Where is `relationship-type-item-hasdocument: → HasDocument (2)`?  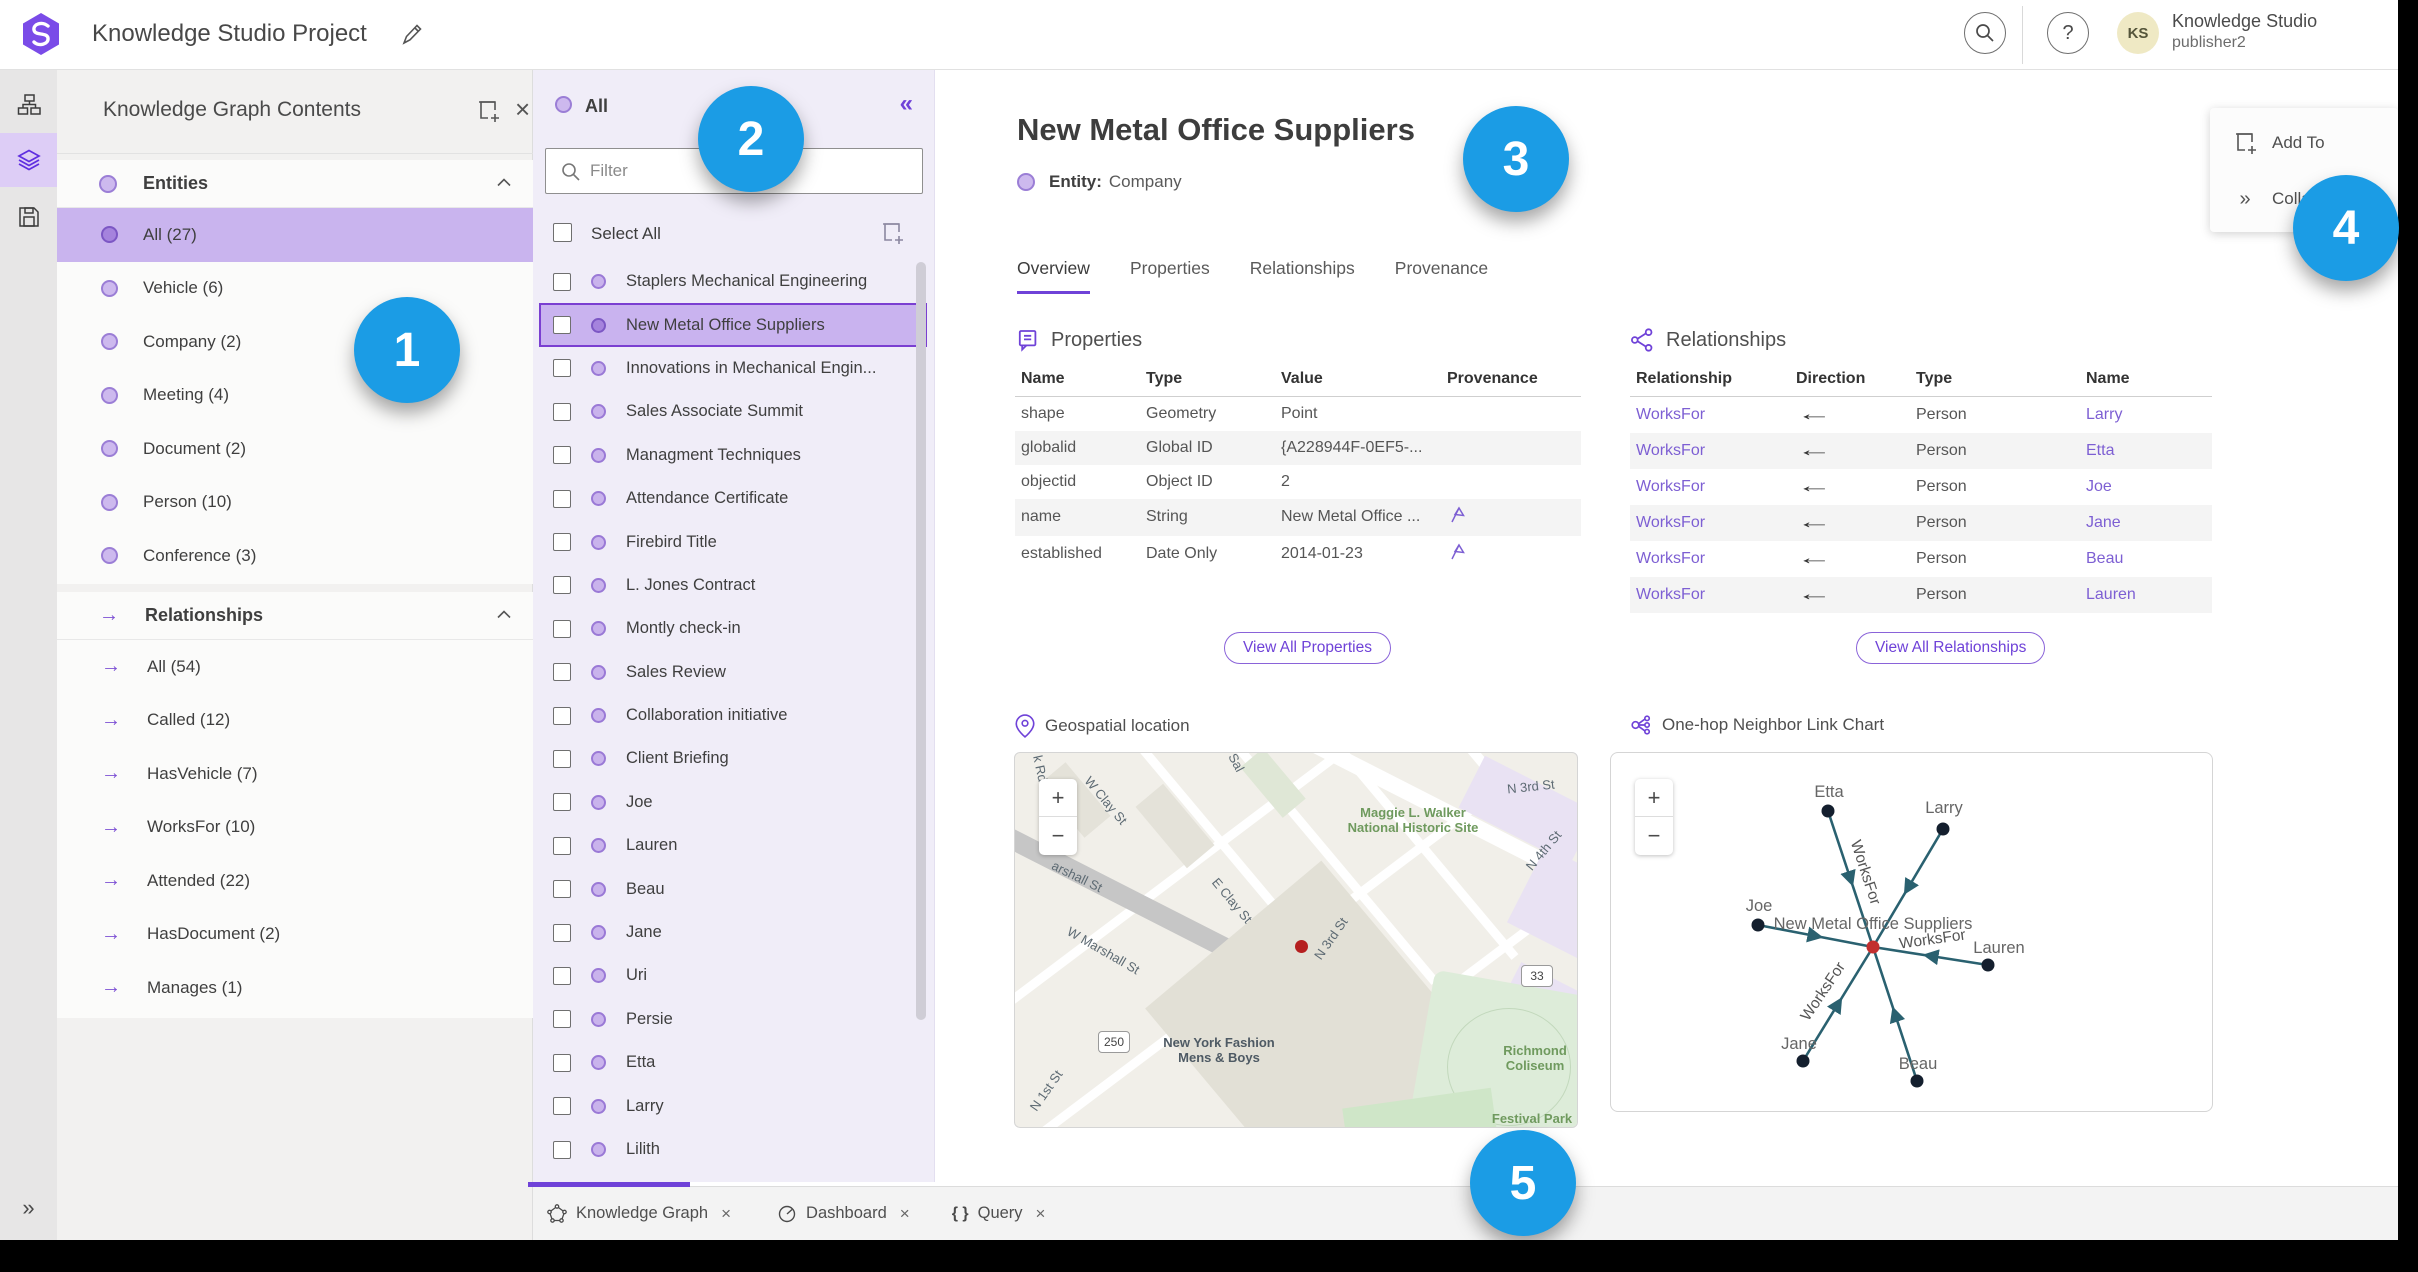
relationship-type-item-hasdocument: → HasDocument (2) is located at coordinates (295, 935).